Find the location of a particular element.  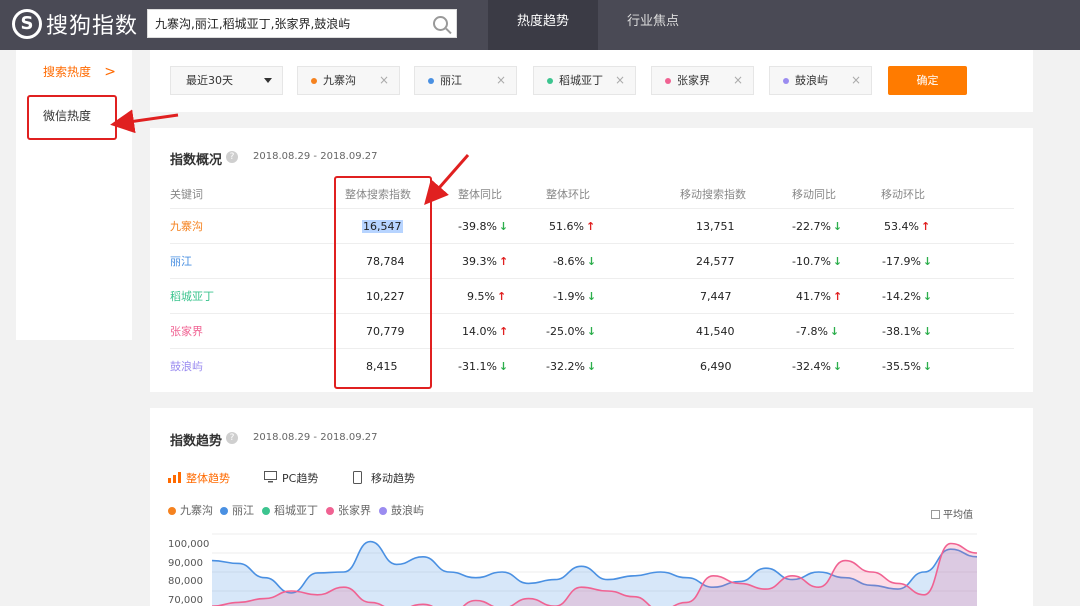

tab-pc-trend: PC趋势 is located at coordinates (291, 478).